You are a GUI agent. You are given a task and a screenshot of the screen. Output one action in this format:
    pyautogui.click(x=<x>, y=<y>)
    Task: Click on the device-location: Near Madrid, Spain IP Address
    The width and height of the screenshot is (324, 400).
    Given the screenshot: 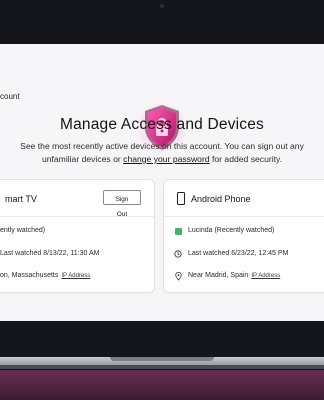 What is the action you would take?
    pyautogui.click(x=234, y=275)
    